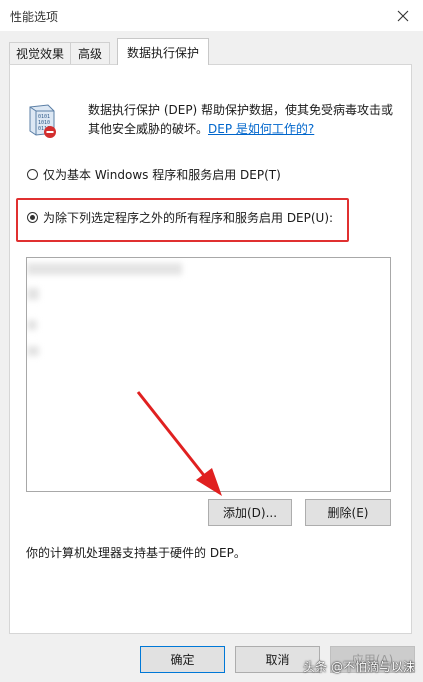 The image size is (423, 682). What do you see at coordinates (34, 17) in the screenshot?
I see `window-title: 性能选项` at bounding box center [34, 17].